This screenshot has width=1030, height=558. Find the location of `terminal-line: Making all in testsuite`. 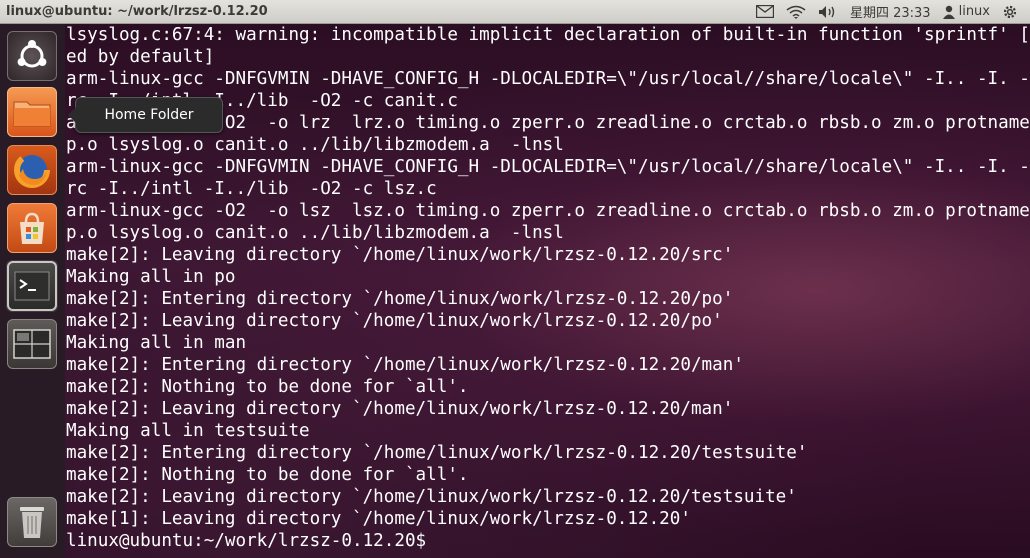

terminal-line: Making all in testsuite is located at coordinates (188, 431).